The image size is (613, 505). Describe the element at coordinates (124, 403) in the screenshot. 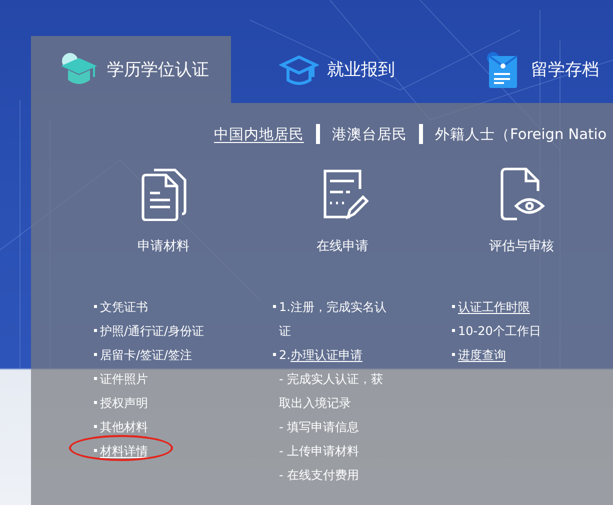

I see `list-text: 授权声明` at that location.